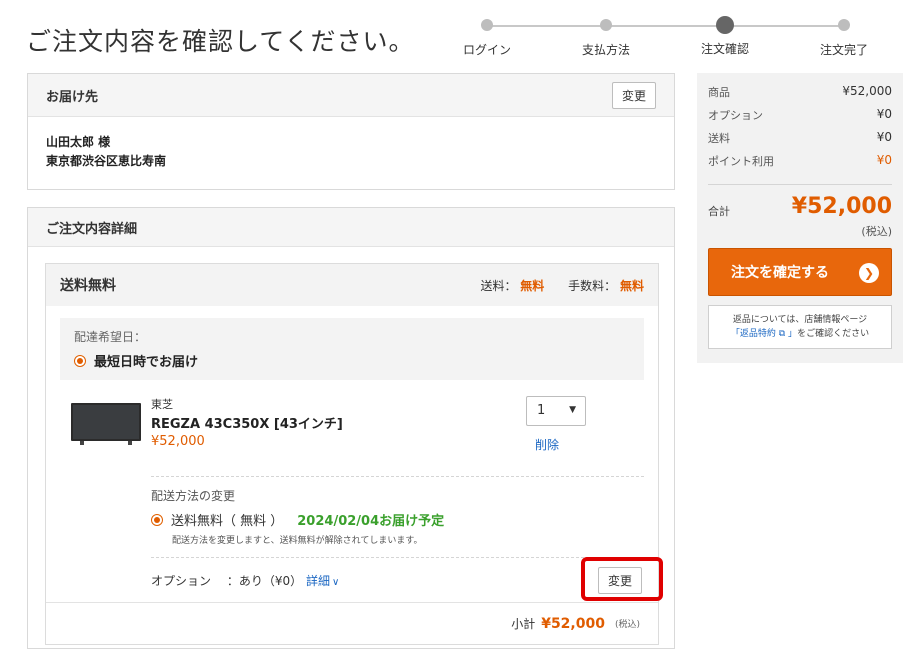 Image resolution: width=924 pixels, height=658 pixels. What do you see at coordinates (352, 285) in the screenshot?
I see `shipment-header: 送料無料 送料： 無料 手数料： 無料` at bounding box center [352, 285].